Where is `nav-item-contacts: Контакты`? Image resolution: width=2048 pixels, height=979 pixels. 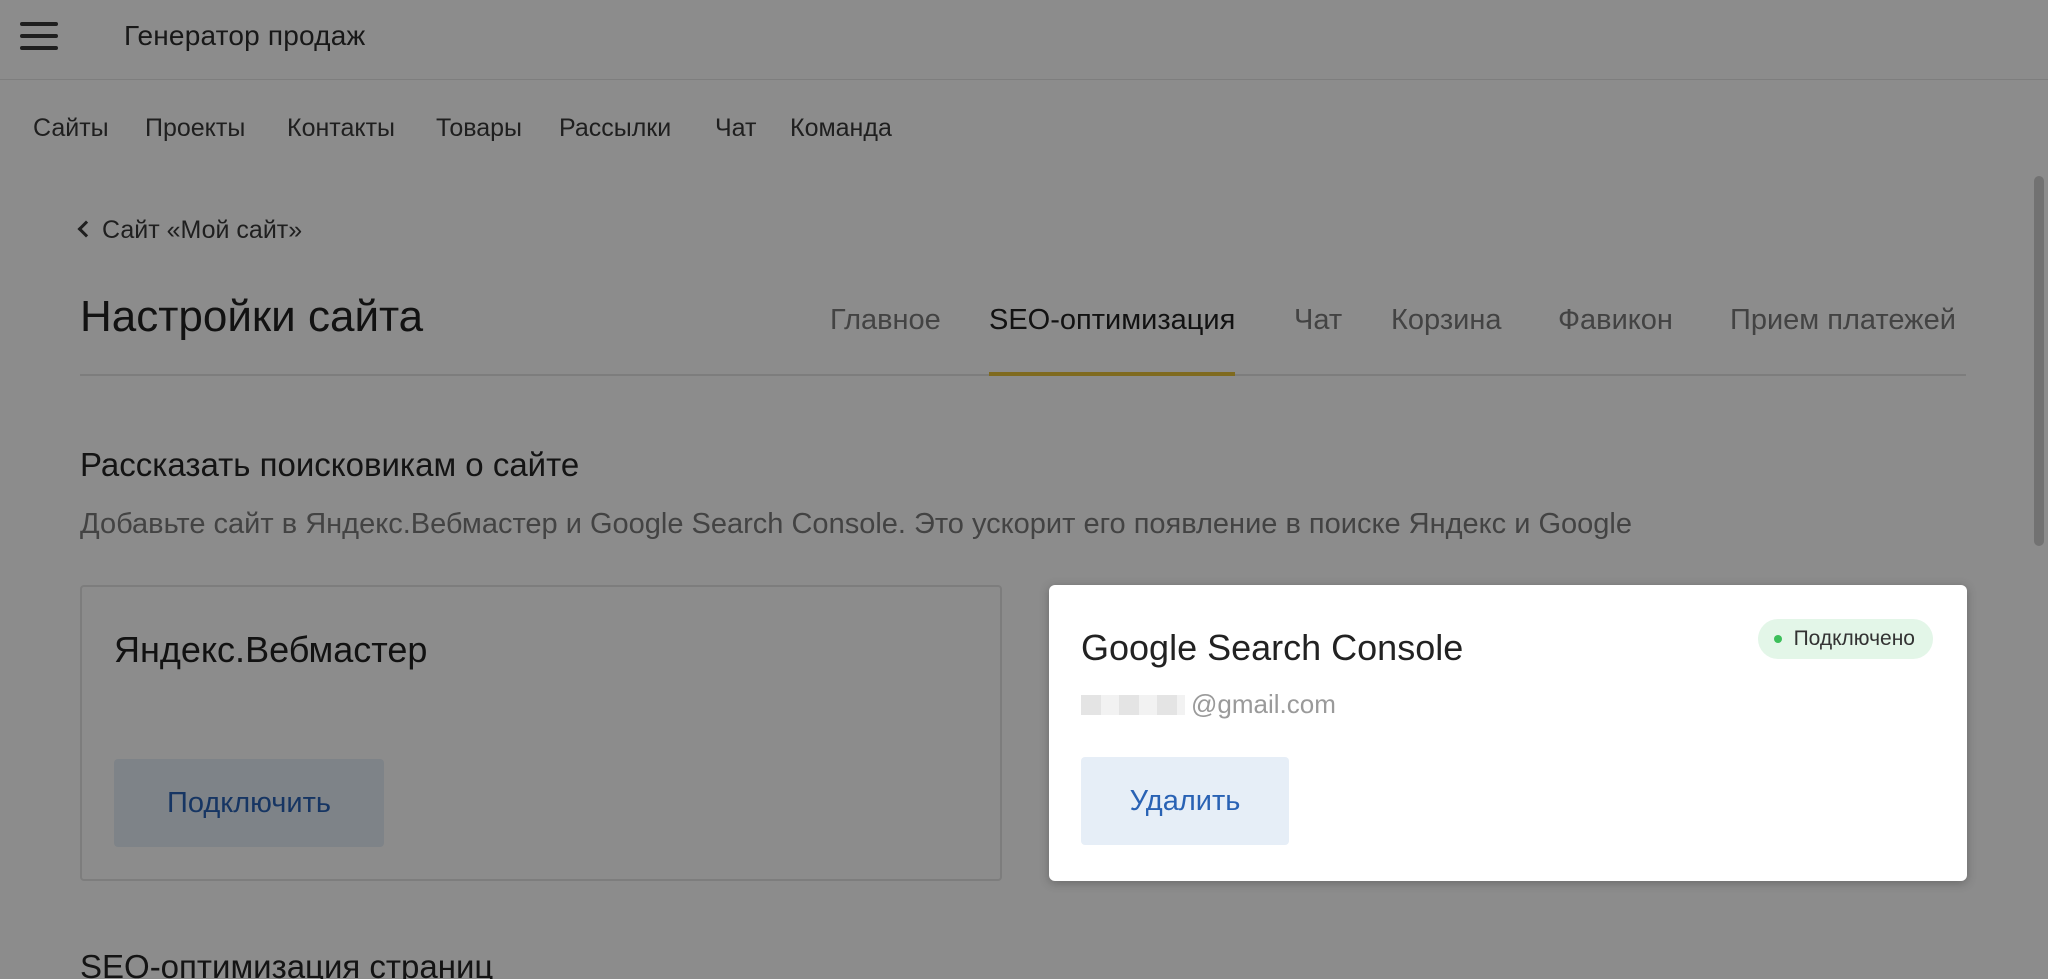 nav-item-contacts: Контакты is located at coordinates (341, 128).